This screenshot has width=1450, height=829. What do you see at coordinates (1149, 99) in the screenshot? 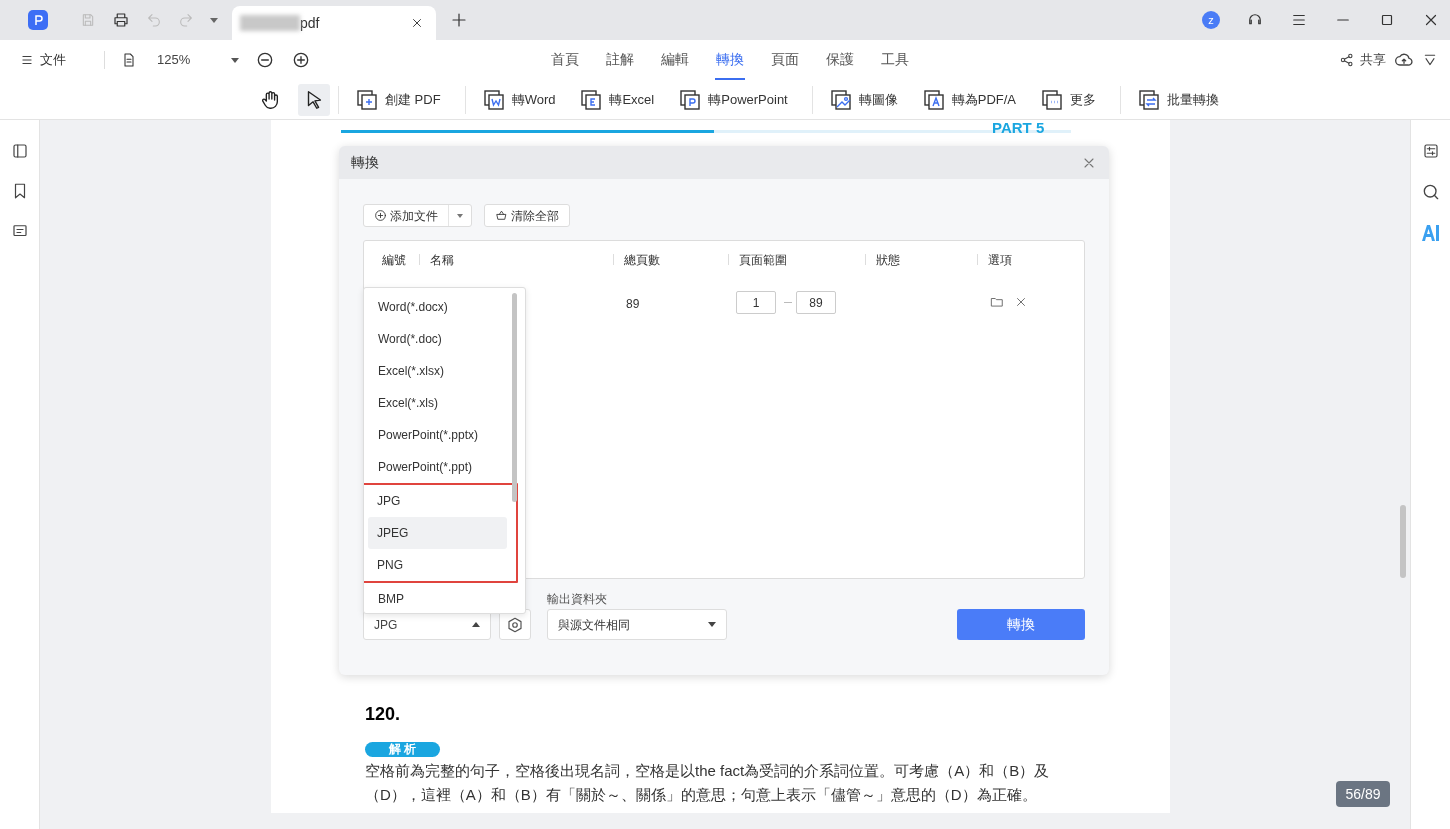
I see `batch-convert-icon` at bounding box center [1149, 99].